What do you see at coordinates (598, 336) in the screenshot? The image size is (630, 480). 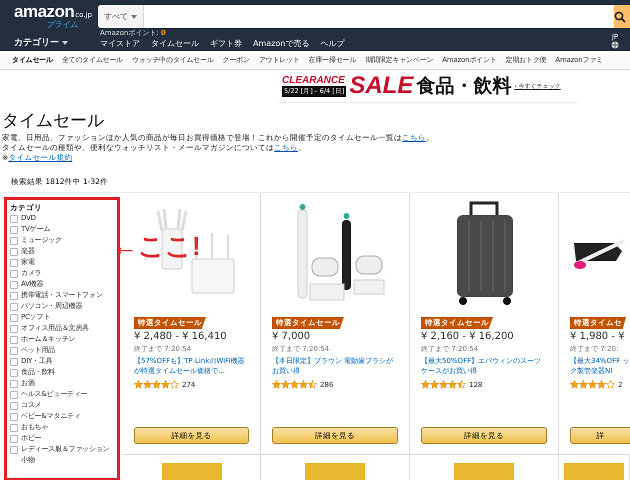 I see `price: ¥ 1,980 - ¥` at bounding box center [598, 336].